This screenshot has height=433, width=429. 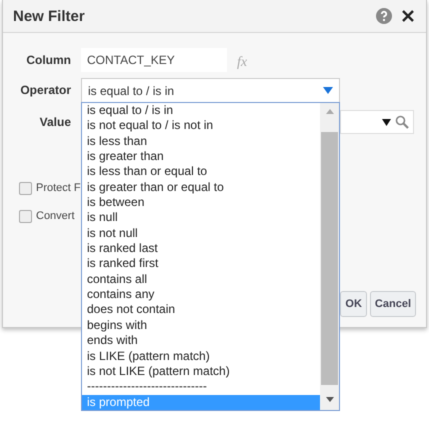 What do you see at coordinates (201, 126) in the screenshot?
I see `list-option: is not equal to / is not in` at bounding box center [201, 126].